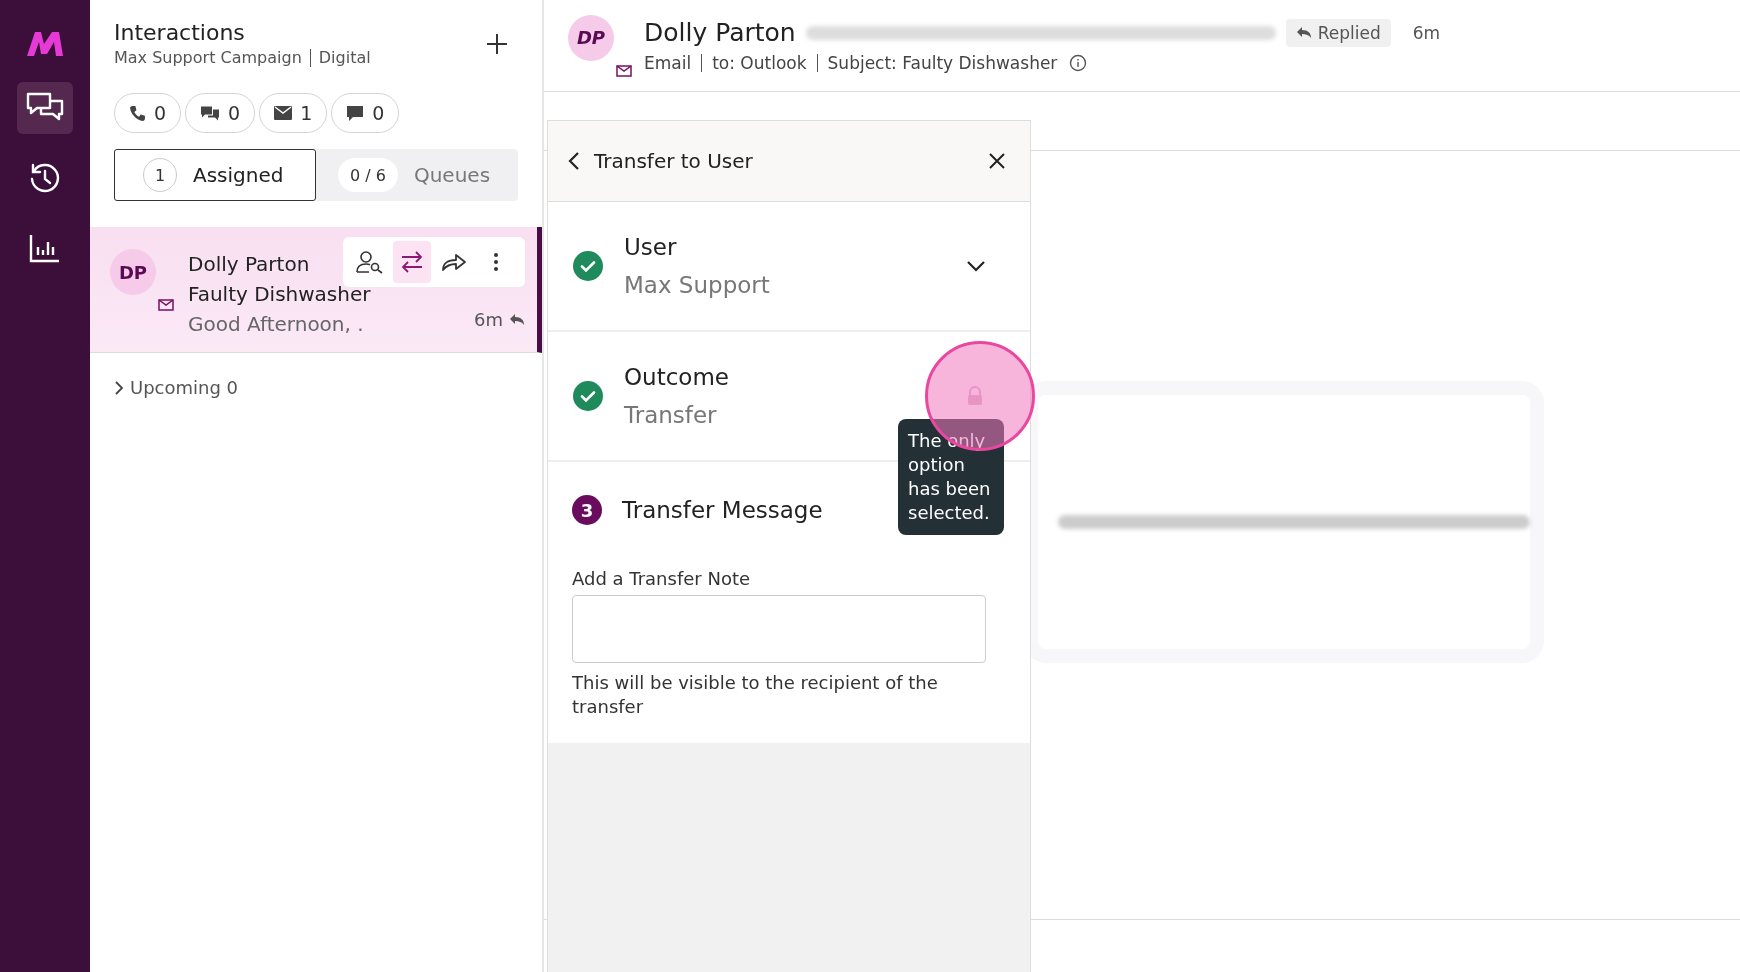 This screenshot has width=1740, height=972. What do you see at coordinates (119, 387) in the screenshot?
I see `chevron-icon` at bounding box center [119, 387].